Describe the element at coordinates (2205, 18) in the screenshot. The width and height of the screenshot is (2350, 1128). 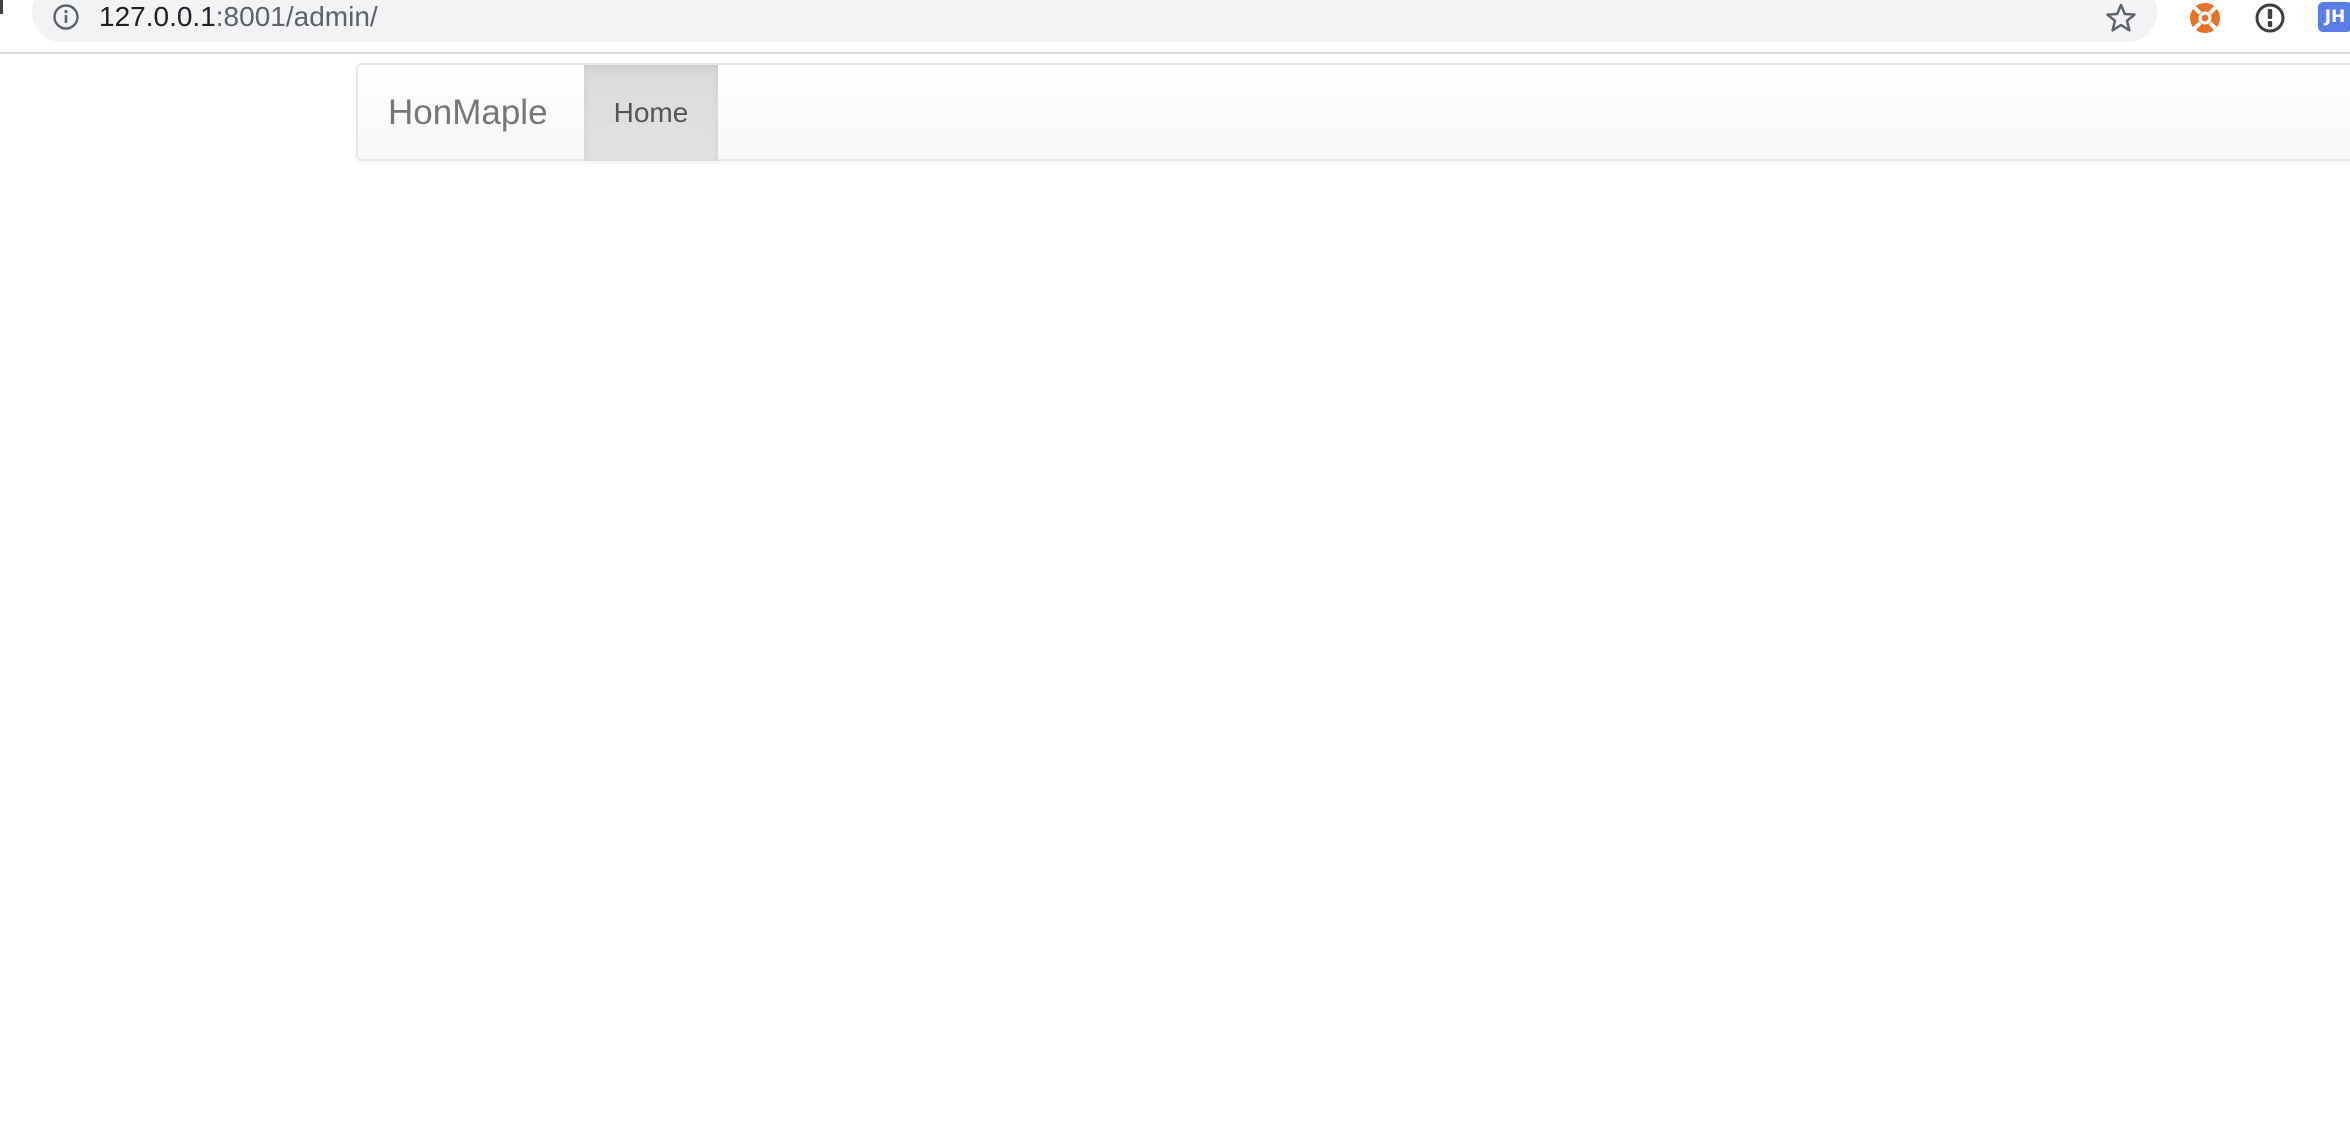
I see `lifebuoy-icon` at that location.